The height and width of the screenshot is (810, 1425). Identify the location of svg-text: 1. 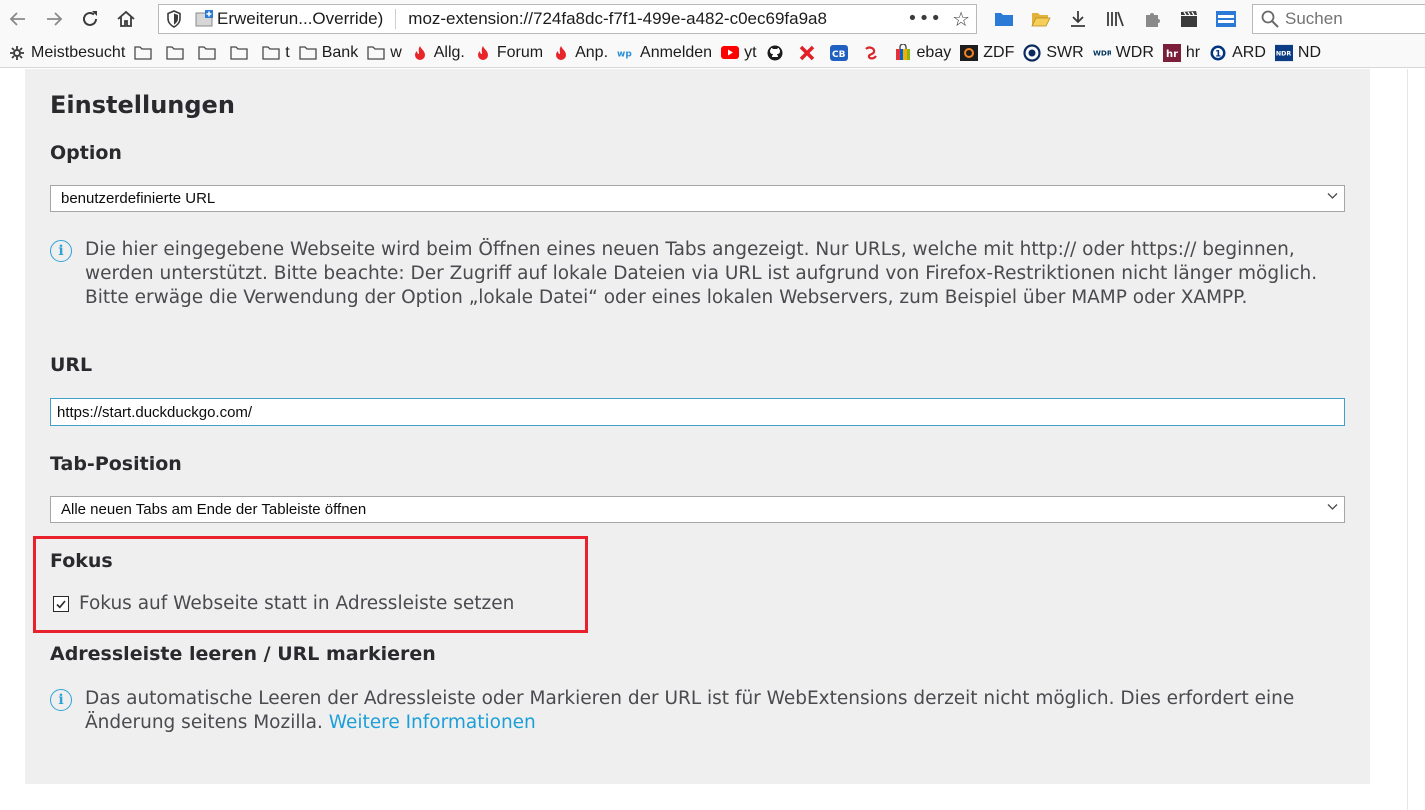
(1218, 54).